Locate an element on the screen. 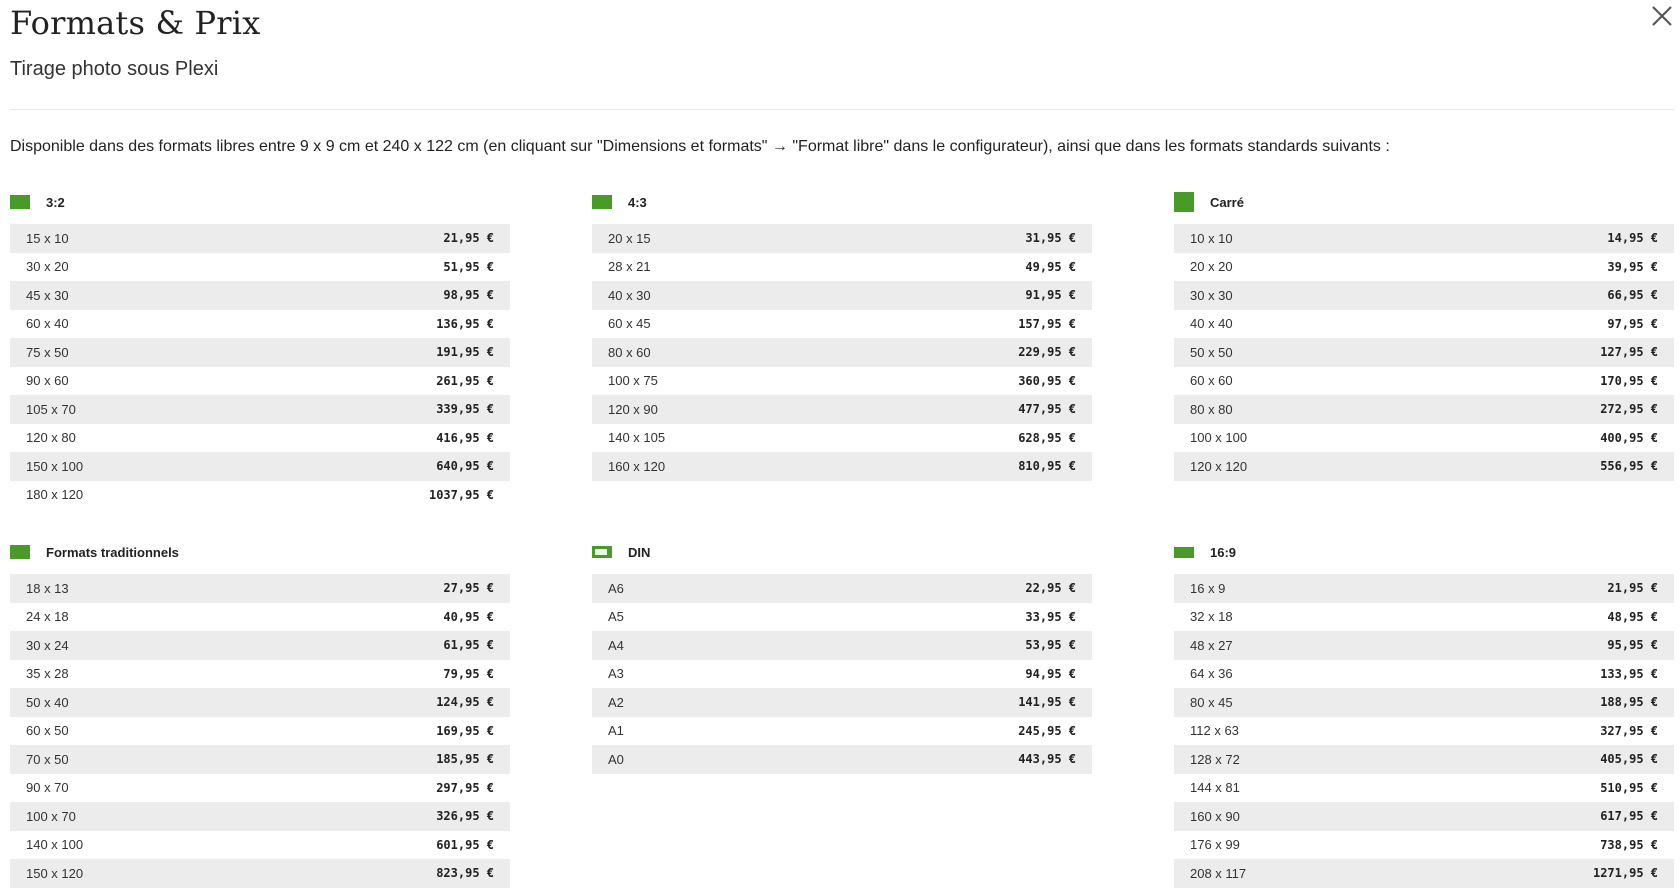 This screenshot has height=892, width=1680. table-row: 32 x 18 48,95 € is located at coordinates (1424, 617).